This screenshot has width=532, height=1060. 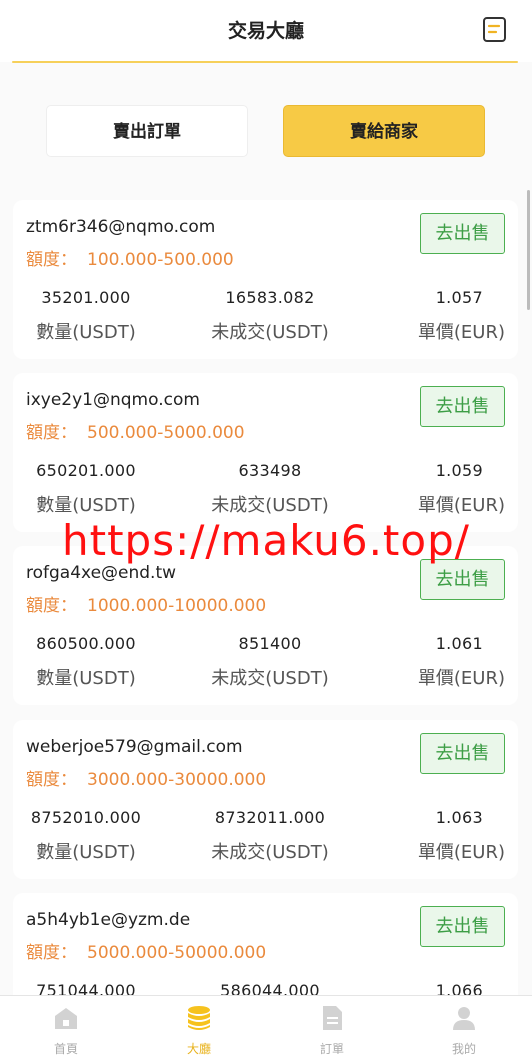 What do you see at coordinates (266, 1027) in the screenshot?
I see `bottom-nav: 首頁 大廳 訂單 我的` at bounding box center [266, 1027].